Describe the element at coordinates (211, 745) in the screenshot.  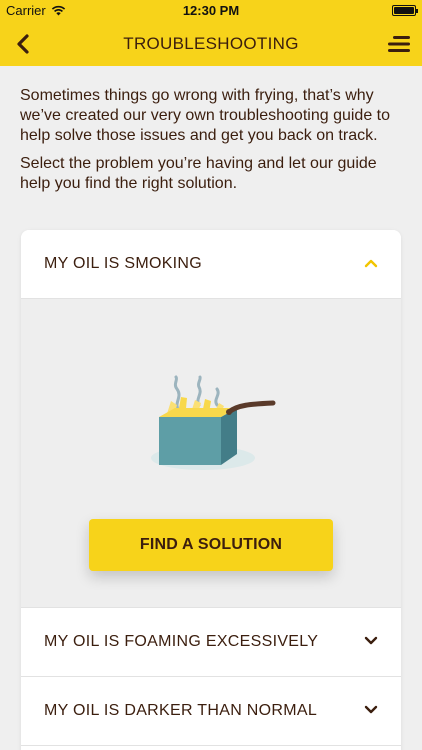
I see `accordion-divider` at that location.